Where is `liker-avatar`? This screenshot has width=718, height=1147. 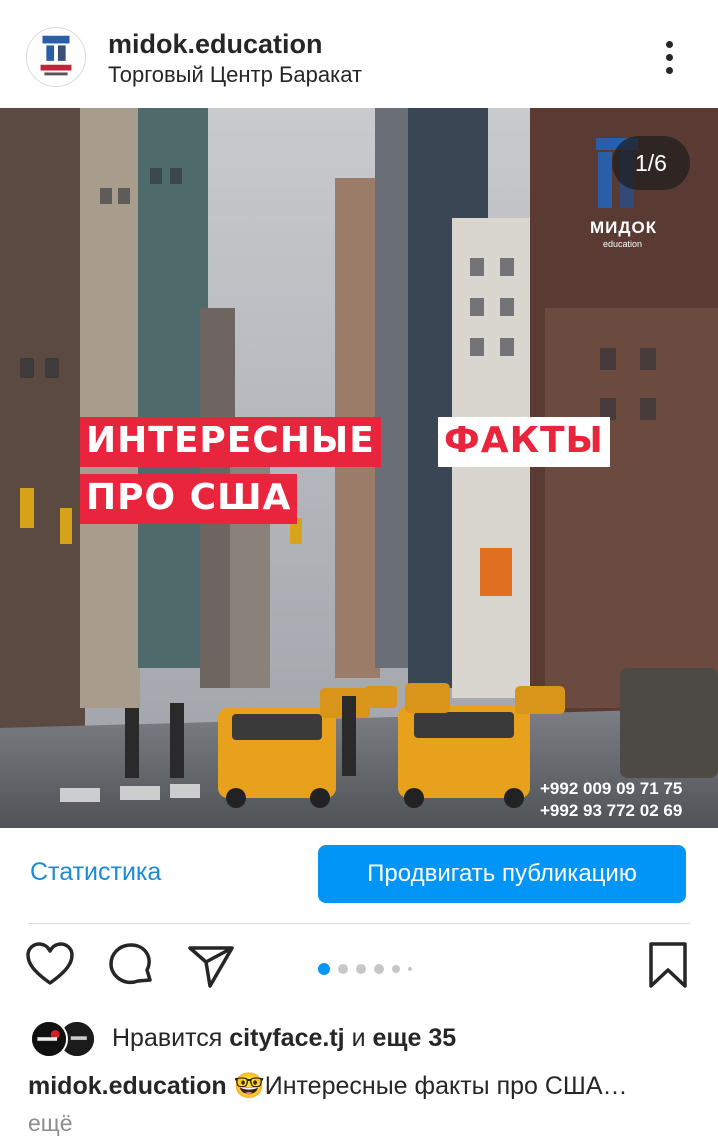
liker-avatar is located at coordinates (49, 1039).